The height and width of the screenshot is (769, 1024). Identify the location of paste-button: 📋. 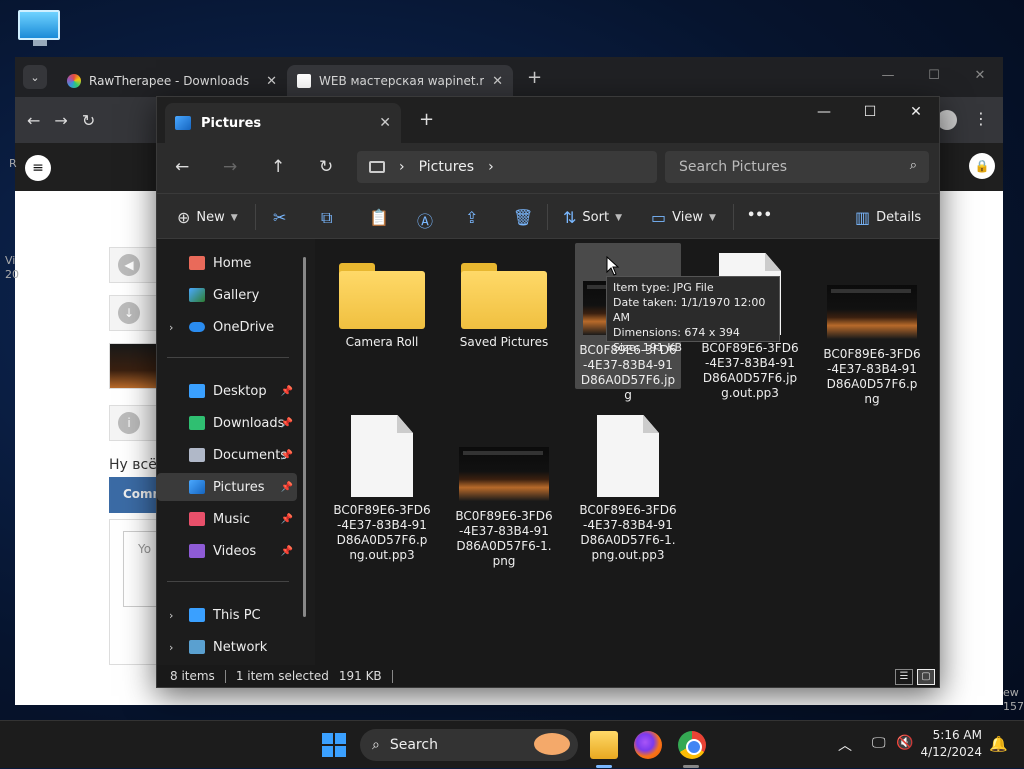
(379, 217).